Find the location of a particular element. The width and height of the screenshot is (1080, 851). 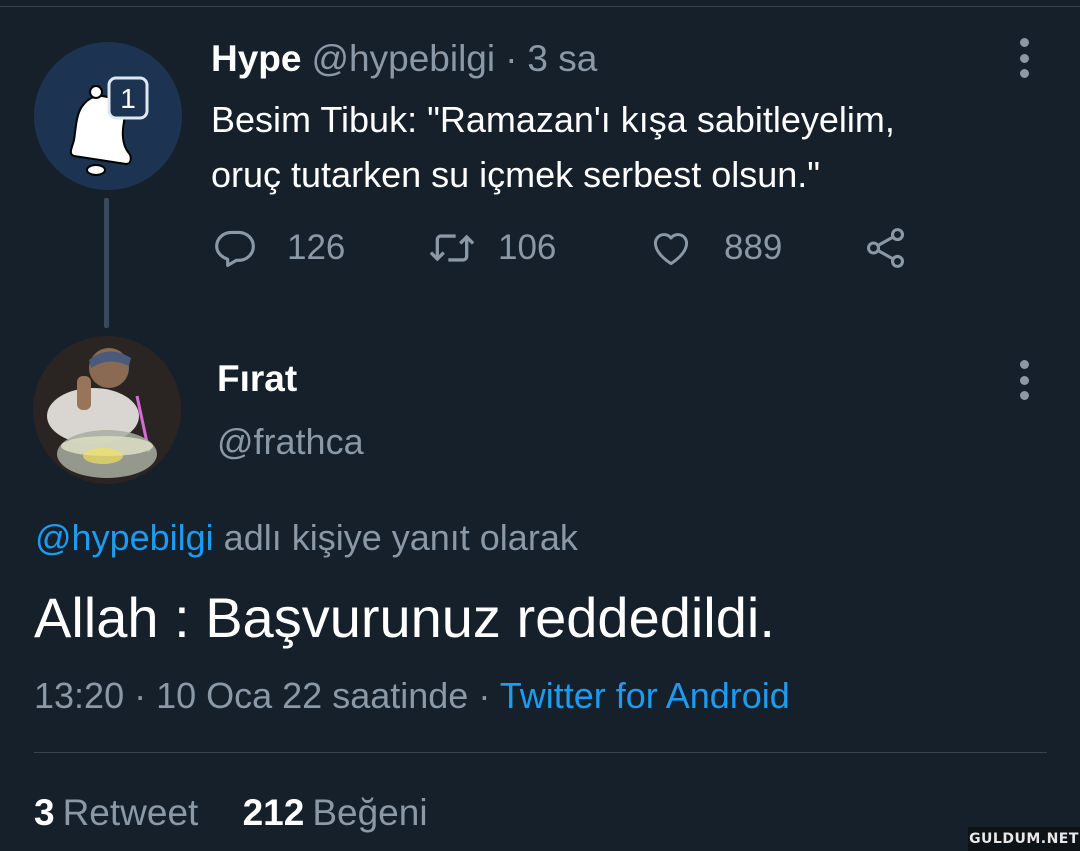

like-stat: 212 Beğeni is located at coordinates (335, 812).